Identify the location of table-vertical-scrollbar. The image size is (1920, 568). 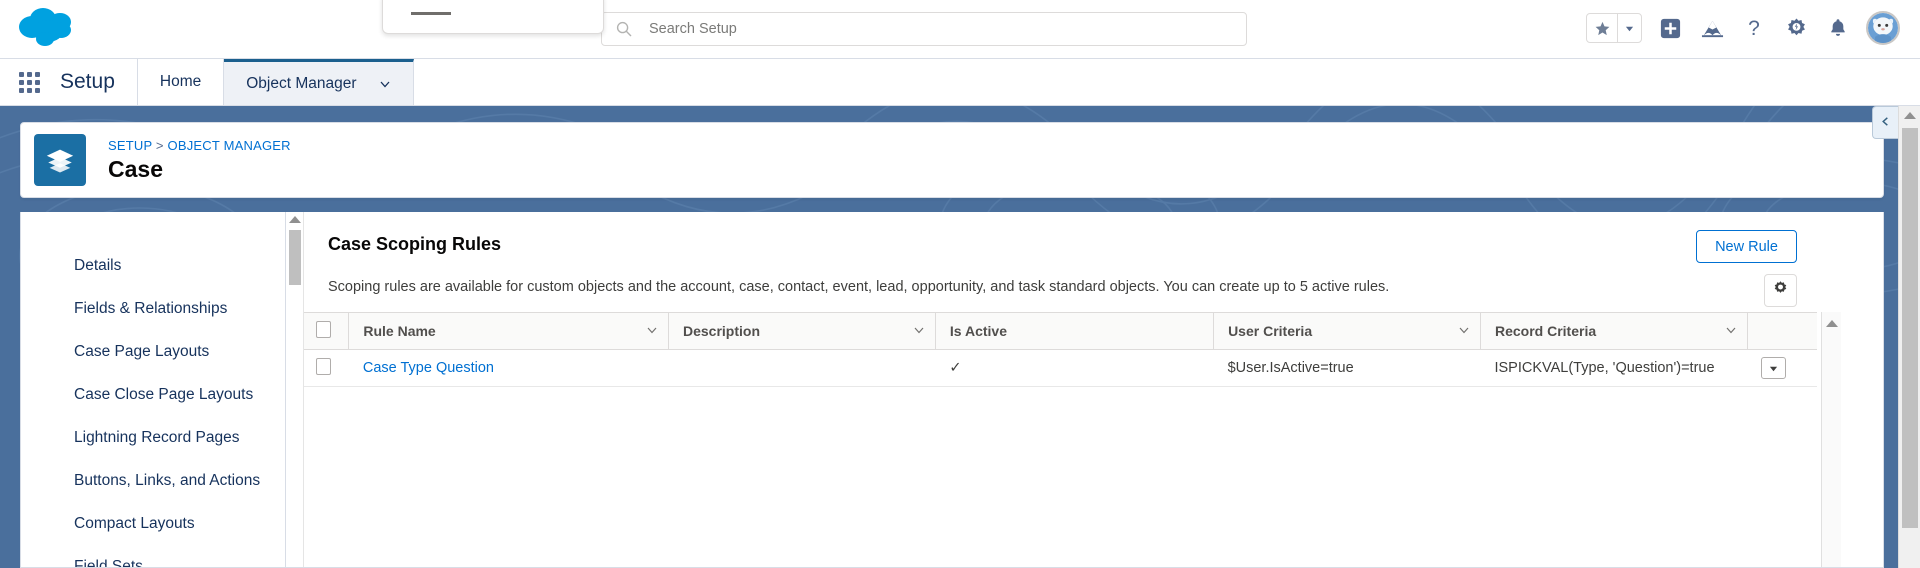
(1831, 439).